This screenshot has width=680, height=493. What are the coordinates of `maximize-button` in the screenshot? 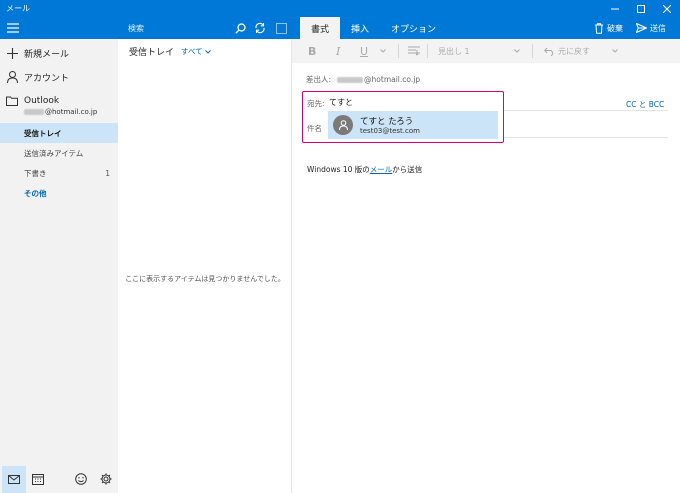 It's located at (641, 8).